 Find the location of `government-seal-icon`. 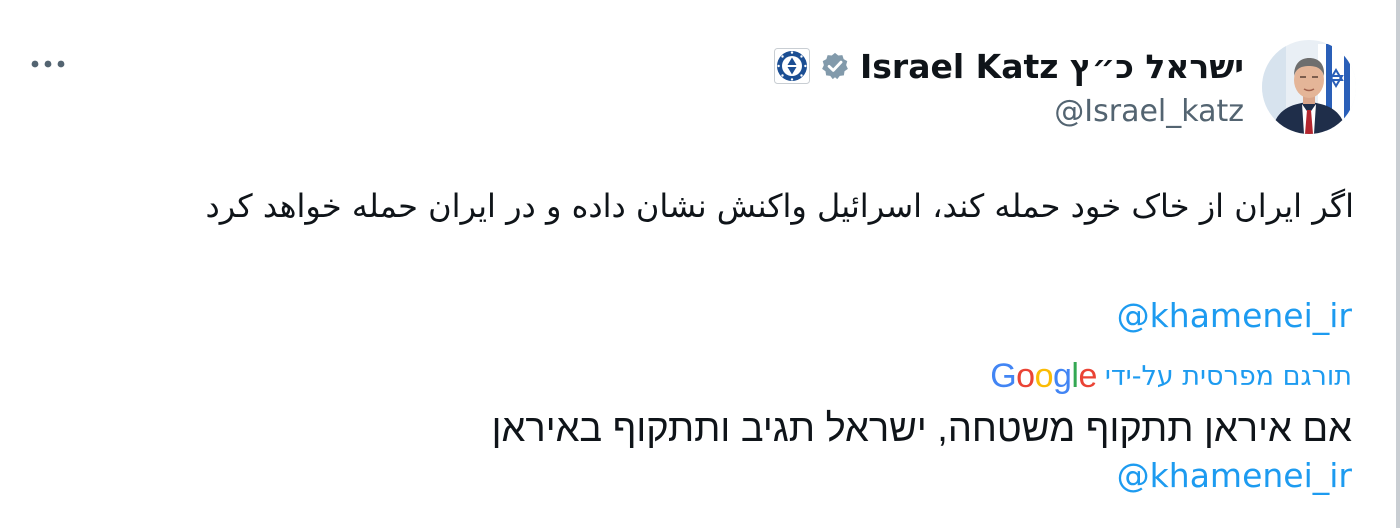

government-seal-icon is located at coordinates (792, 66).